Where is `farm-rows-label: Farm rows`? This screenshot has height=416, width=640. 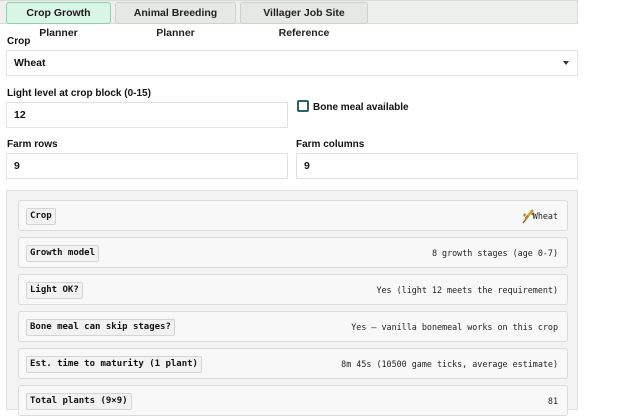 farm-rows-label: Farm rows is located at coordinates (32, 144).